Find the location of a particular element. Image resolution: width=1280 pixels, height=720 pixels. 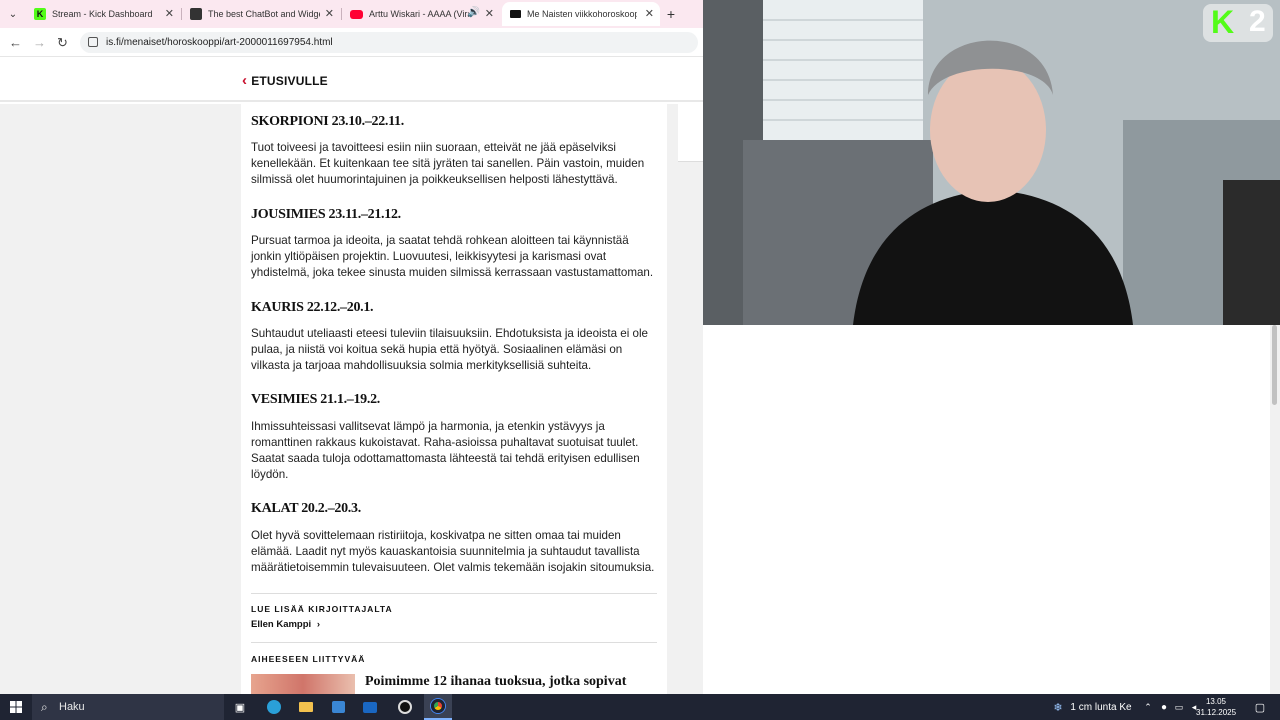

forward-arrow-icon: → is located at coordinates (39, 42).